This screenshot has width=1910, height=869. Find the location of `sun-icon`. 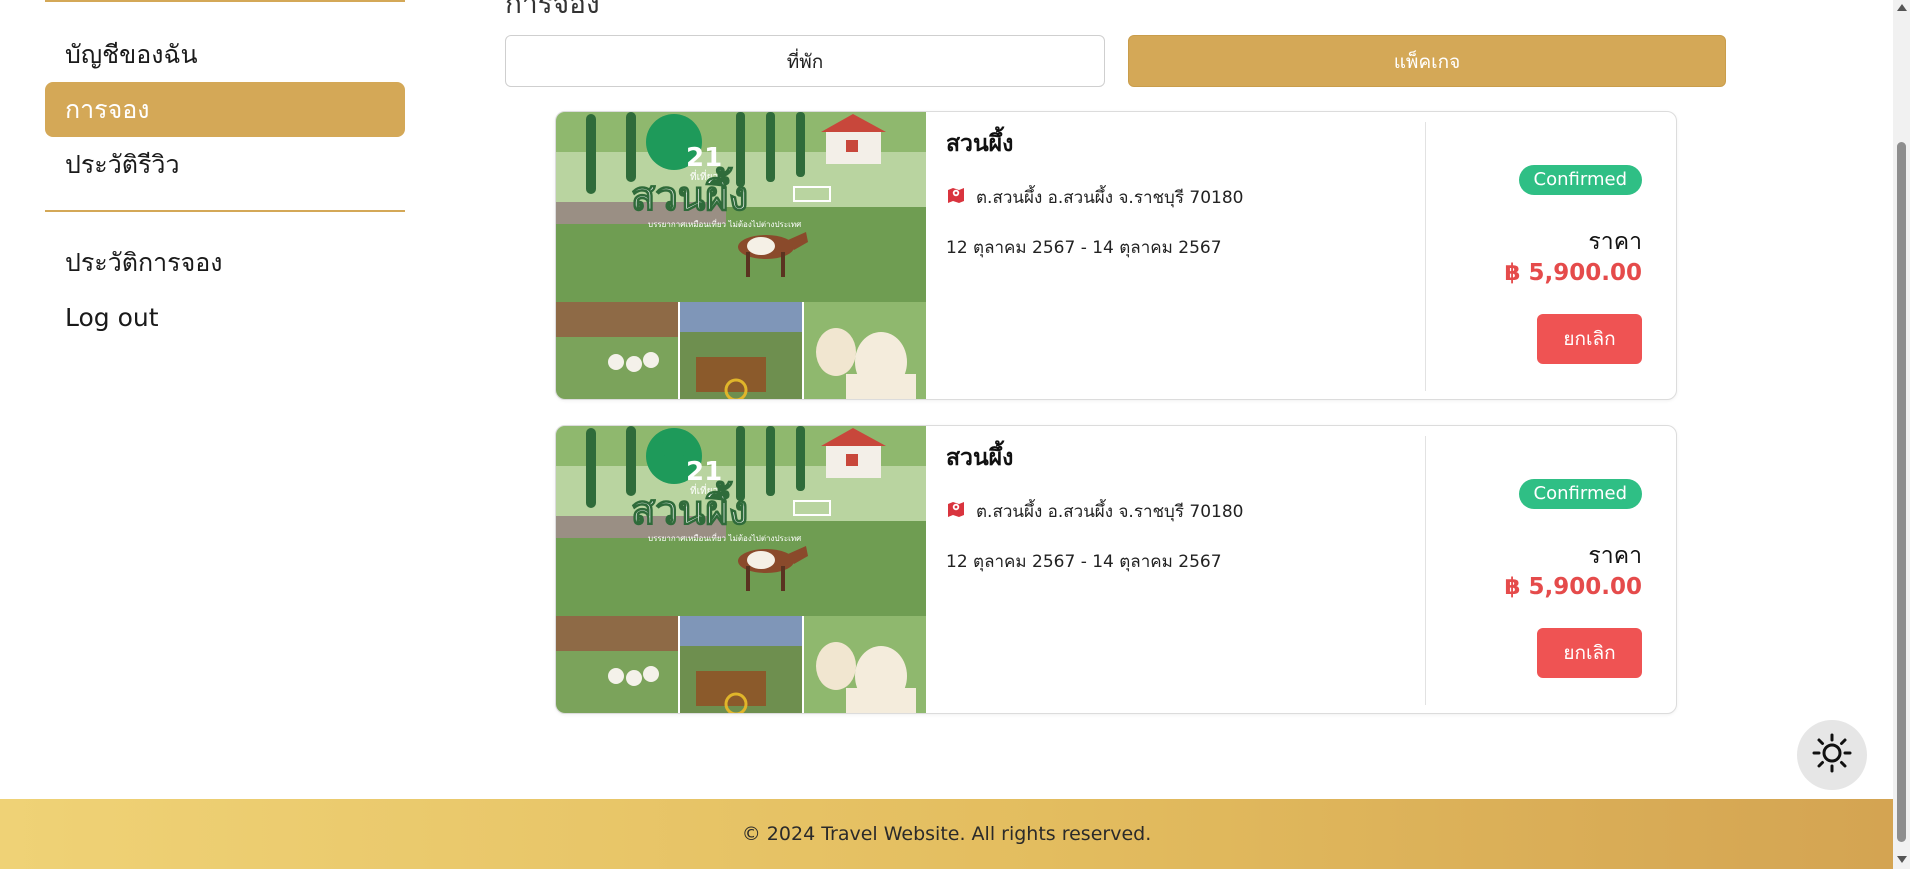

sun-icon is located at coordinates (1832, 755).